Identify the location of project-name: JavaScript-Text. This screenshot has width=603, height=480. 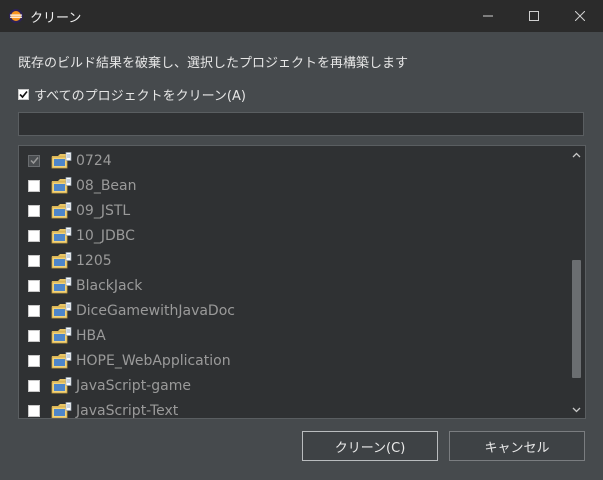
(127, 410).